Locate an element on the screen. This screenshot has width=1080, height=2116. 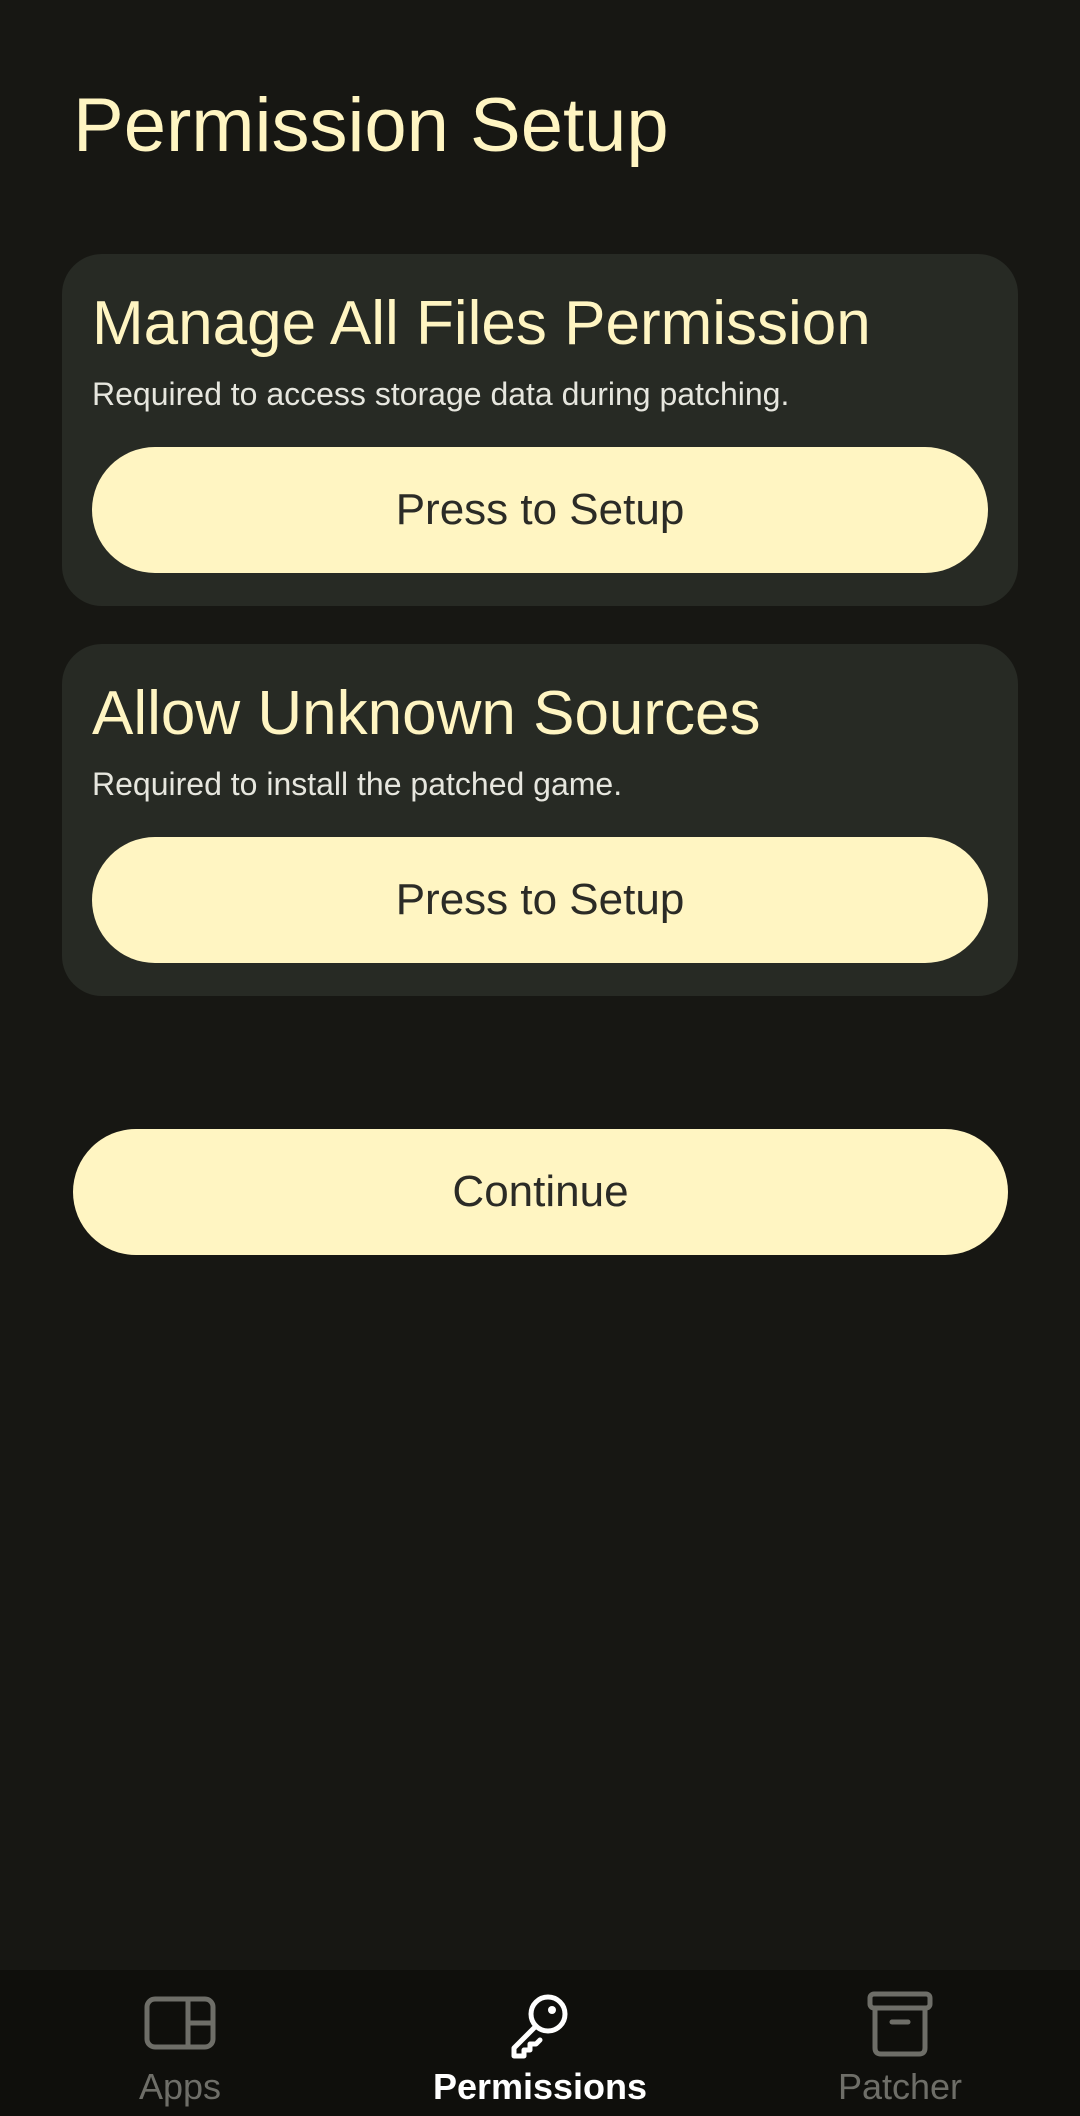
page-title: Permission Setup is located at coordinates (371, 125).